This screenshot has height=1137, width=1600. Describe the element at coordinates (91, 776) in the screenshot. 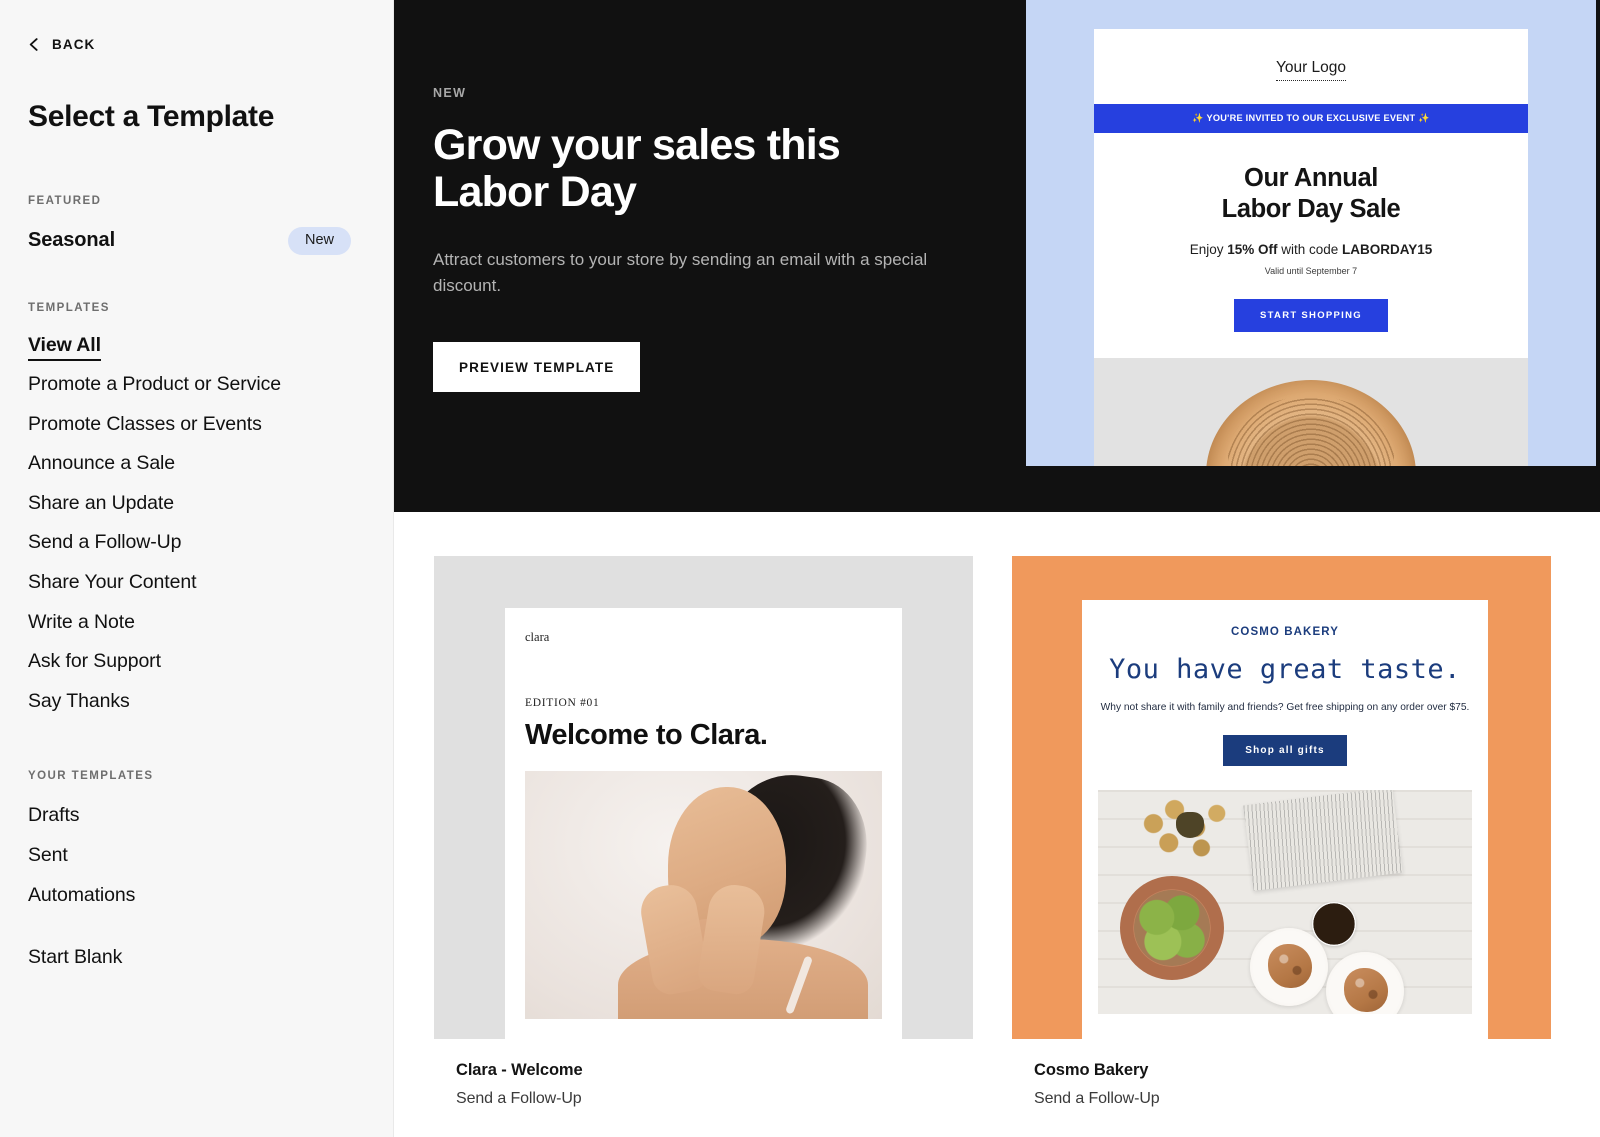

I see `your-templates-section-label: YOUR TEMPLATES` at that location.